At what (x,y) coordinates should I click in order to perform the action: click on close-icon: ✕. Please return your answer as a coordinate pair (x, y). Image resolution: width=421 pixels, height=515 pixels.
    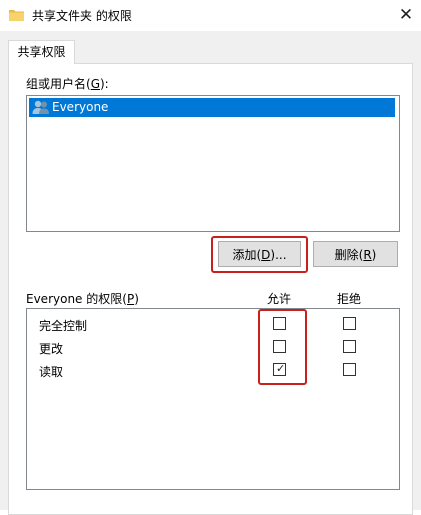
    Looking at the image, I should click on (406, 15).